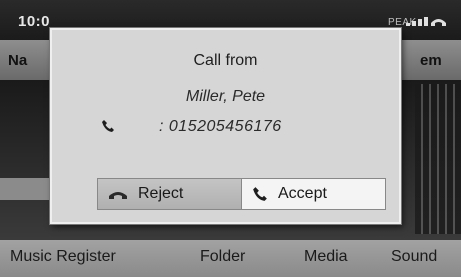  Describe the element at coordinates (63, 257) in the screenshot. I see `menu-music-register: Music Register` at that location.